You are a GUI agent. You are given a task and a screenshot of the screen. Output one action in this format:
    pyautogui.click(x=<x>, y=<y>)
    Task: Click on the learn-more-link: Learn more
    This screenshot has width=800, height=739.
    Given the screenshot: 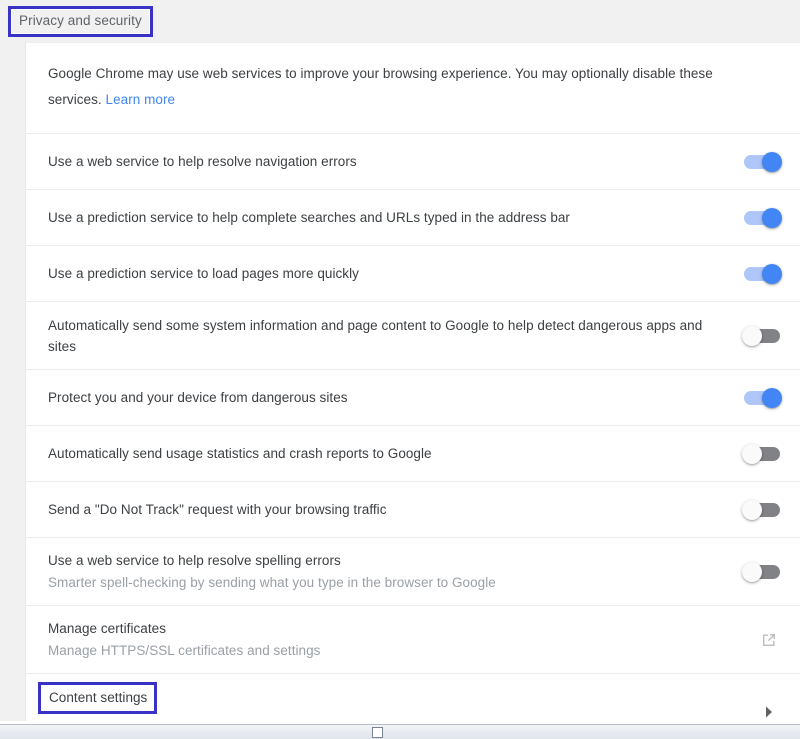 What is the action you would take?
    pyautogui.click(x=141, y=99)
    